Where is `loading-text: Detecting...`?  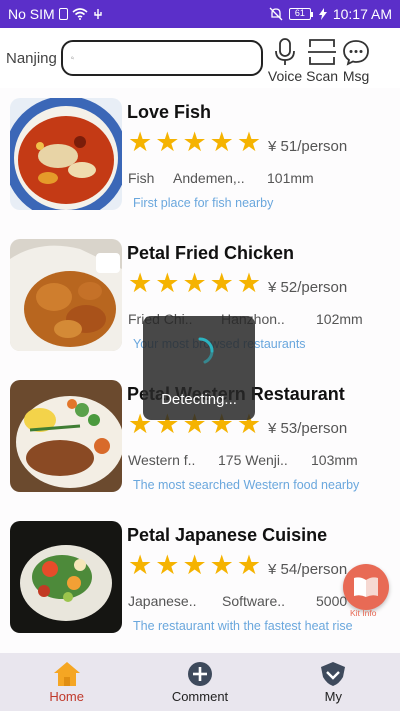 loading-text: Detecting... is located at coordinates (199, 399).